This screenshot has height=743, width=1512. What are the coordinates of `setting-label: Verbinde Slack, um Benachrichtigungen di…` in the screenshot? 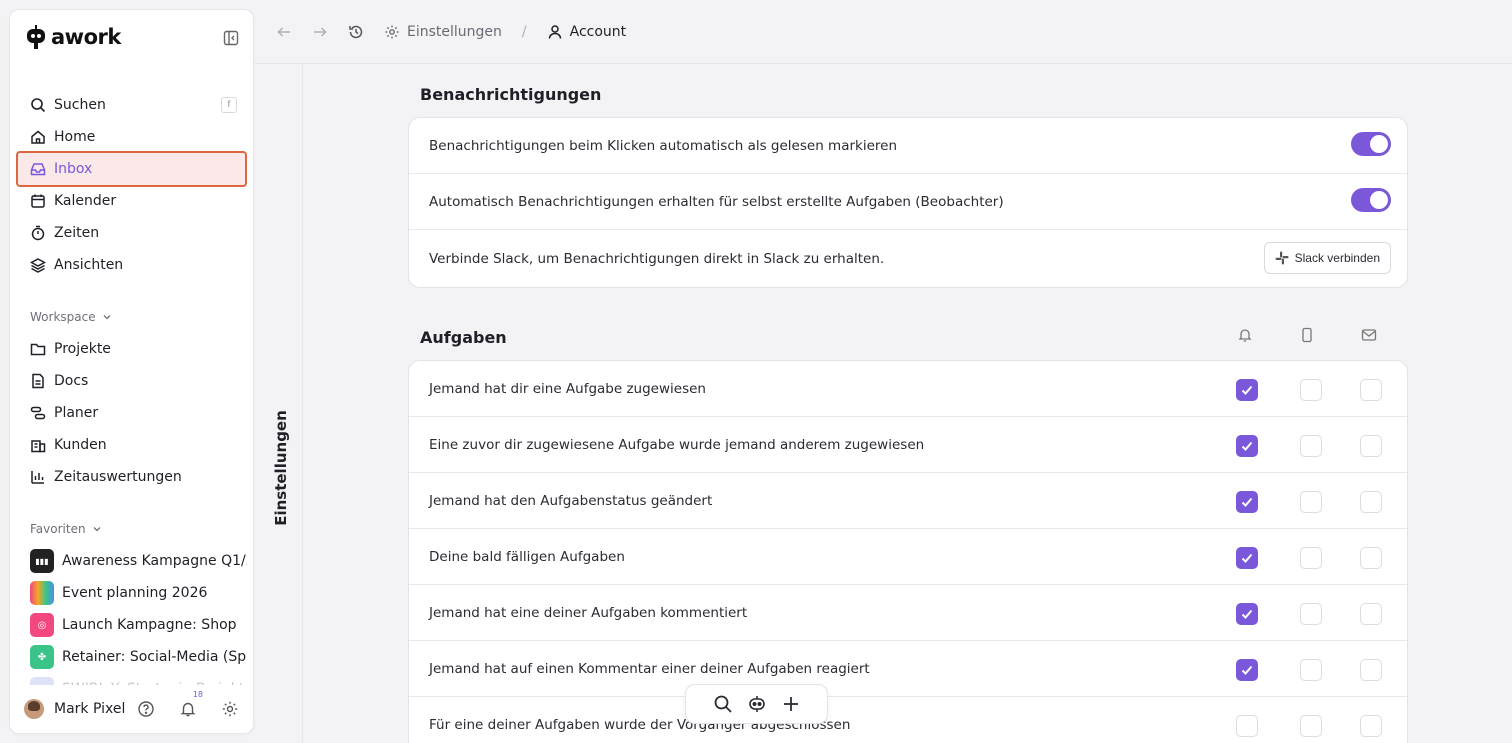 It's located at (657, 258).